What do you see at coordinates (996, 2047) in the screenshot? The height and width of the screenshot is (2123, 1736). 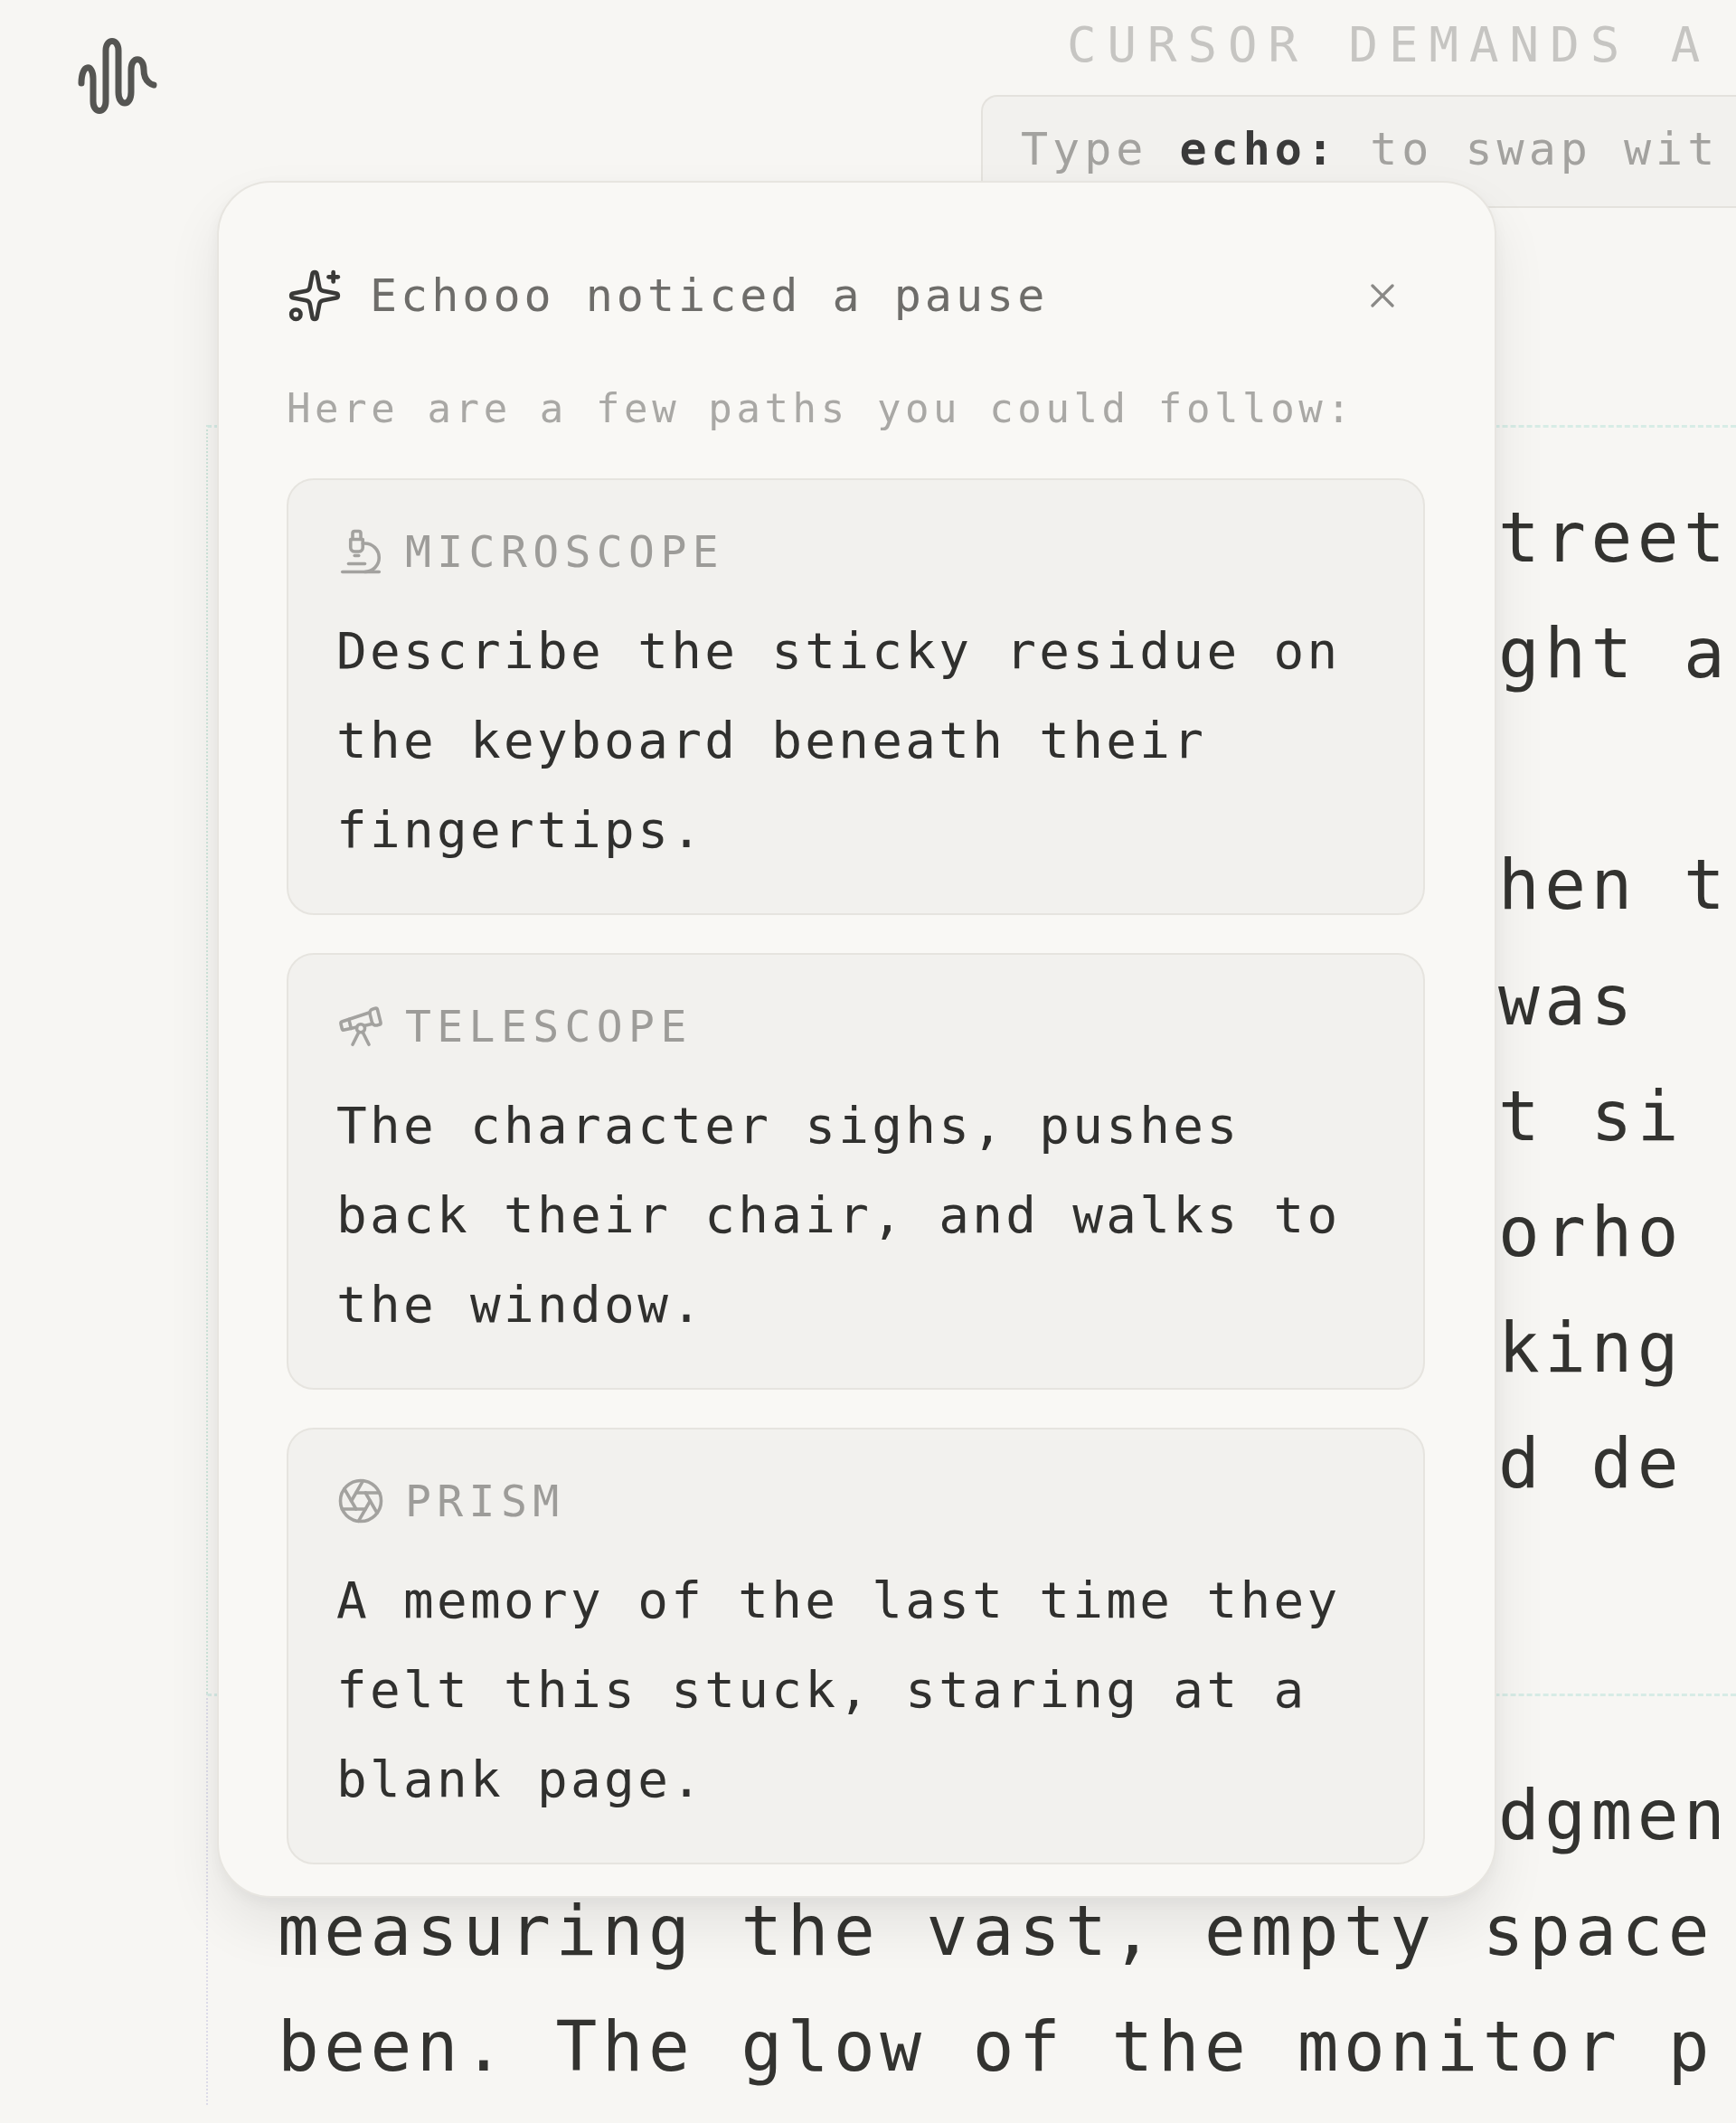 I see `editor-line: been. The glow of the monitor p` at bounding box center [996, 2047].